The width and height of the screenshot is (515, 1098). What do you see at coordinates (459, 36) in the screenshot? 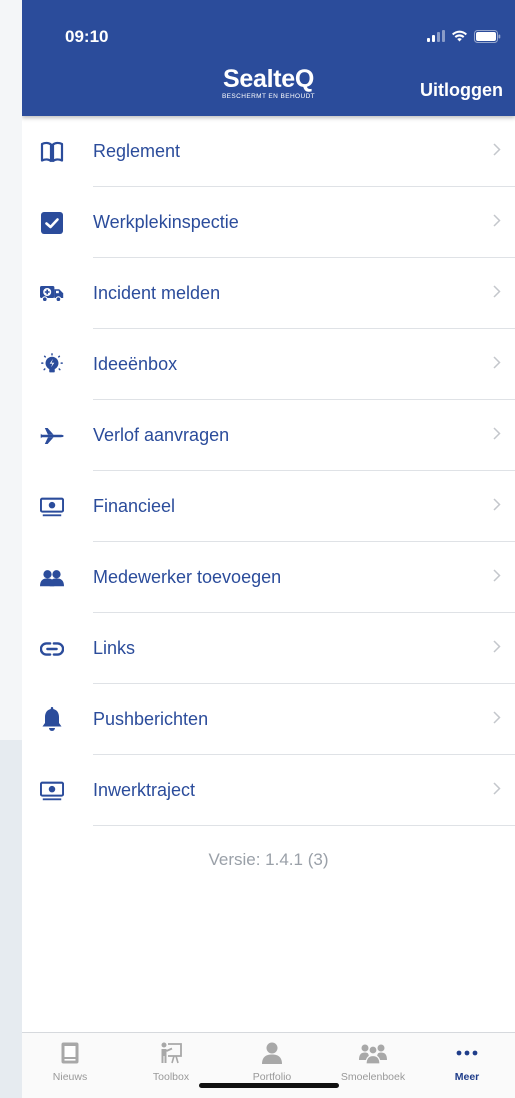
I see `wifi-icon` at bounding box center [459, 36].